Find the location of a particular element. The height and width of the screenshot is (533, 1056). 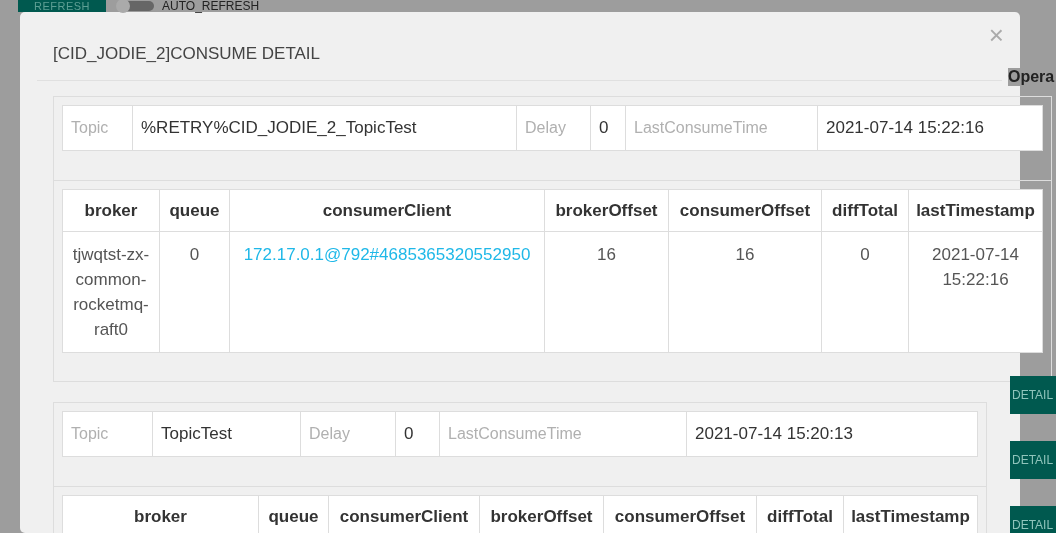

field-value: 2021-07-14 15:20:13 is located at coordinates (832, 434).